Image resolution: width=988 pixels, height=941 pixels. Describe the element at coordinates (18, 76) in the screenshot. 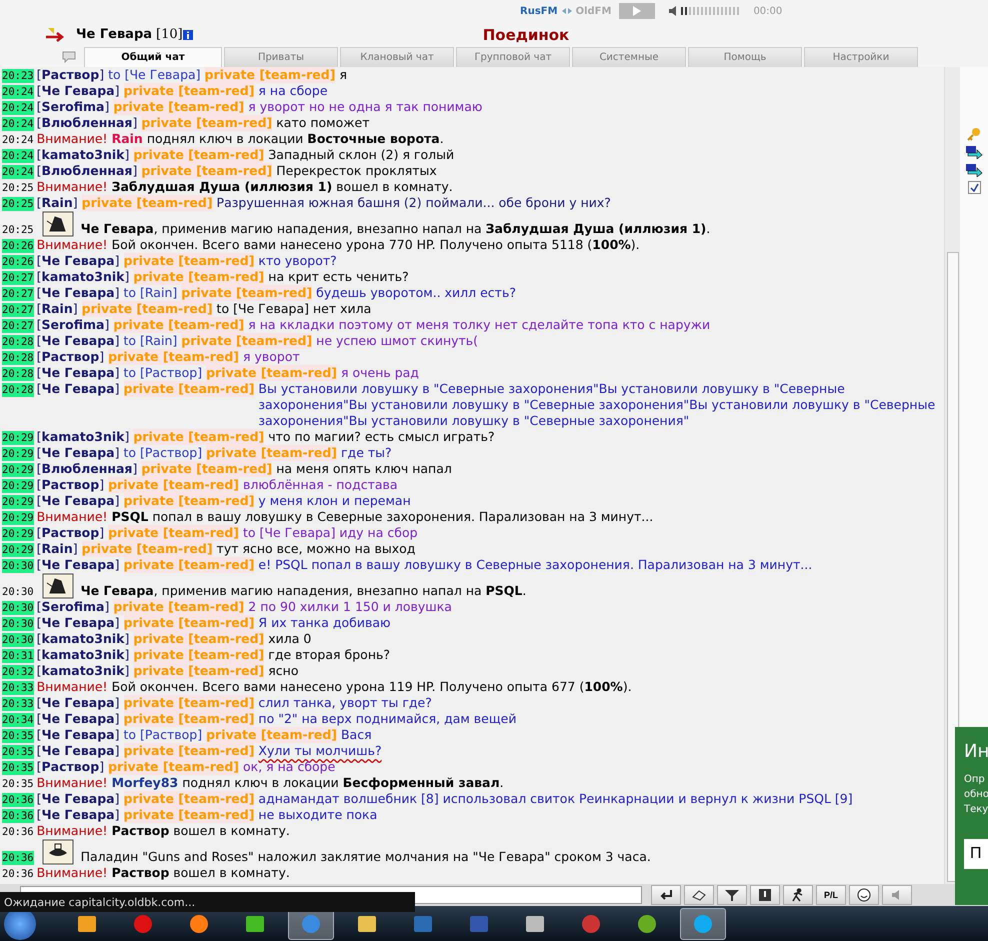

I see `chat-time: 20:23` at that location.